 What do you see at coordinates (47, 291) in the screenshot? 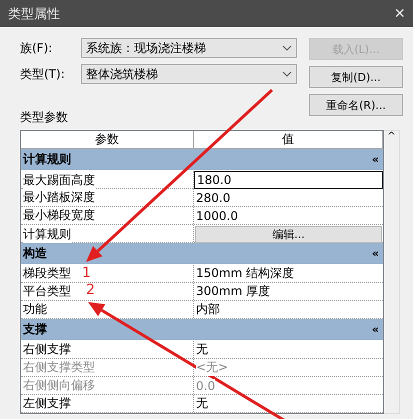
I see `parameter-name: 平台类型` at bounding box center [47, 291].